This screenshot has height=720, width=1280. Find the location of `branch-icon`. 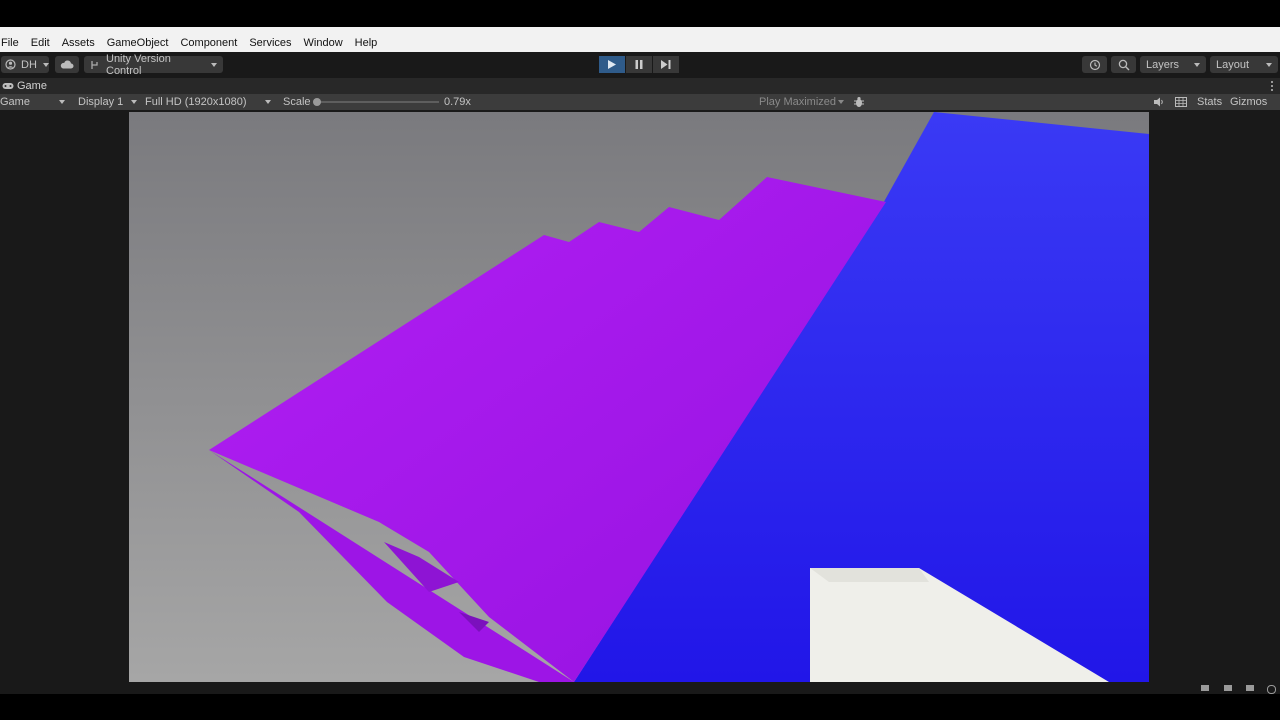

branch-icon is located at coordinates (95, 65).